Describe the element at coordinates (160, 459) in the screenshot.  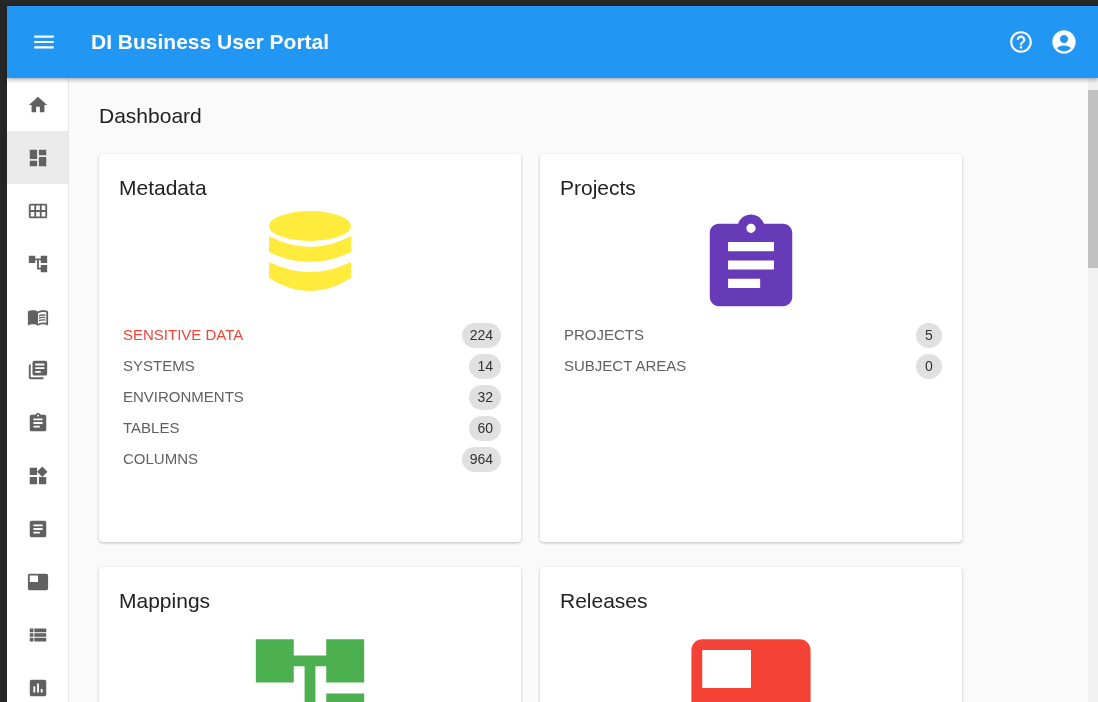
I see `stat-label: COLUMNS` at that location.